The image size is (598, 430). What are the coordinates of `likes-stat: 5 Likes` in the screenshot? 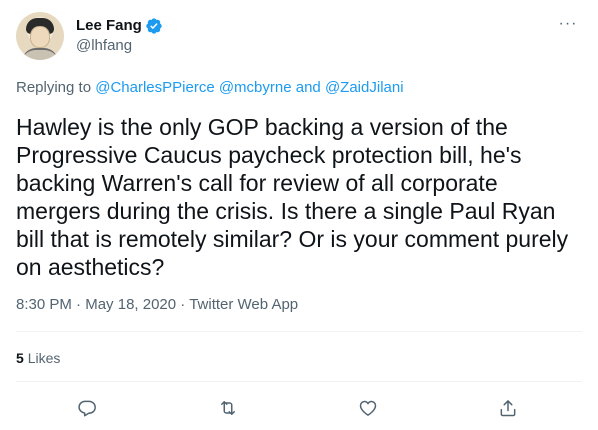 It's located at (38, 358).